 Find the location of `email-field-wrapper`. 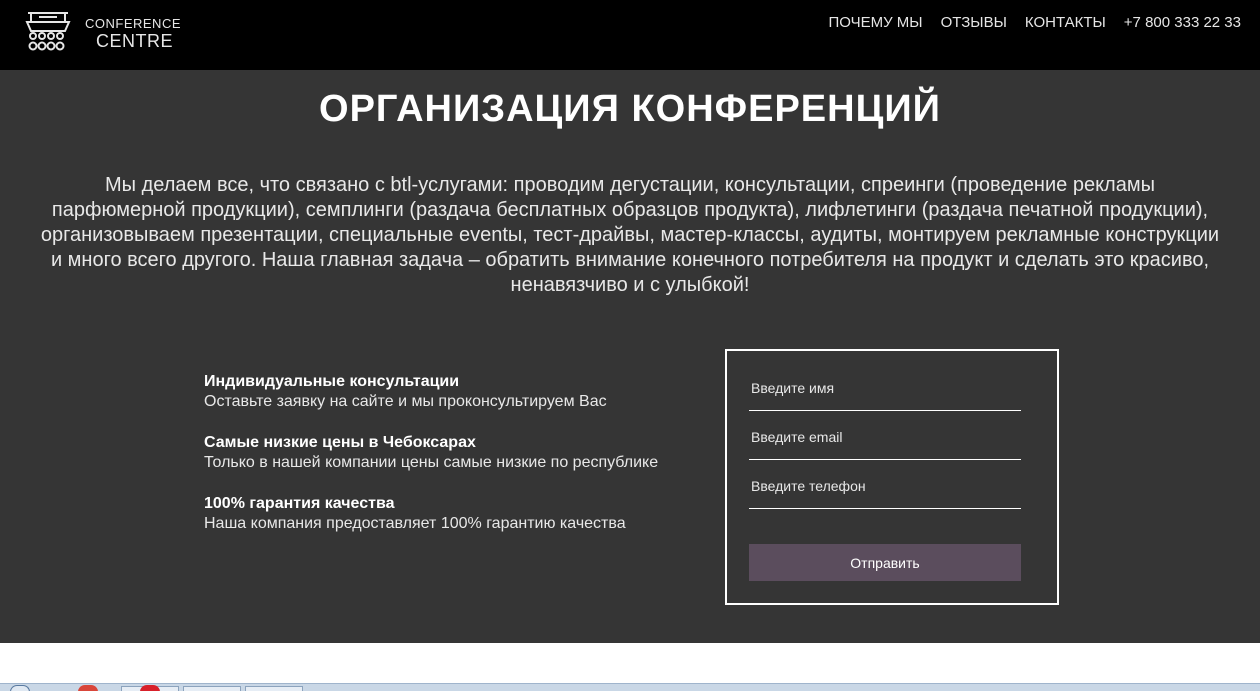

email-field-wrapper is located at coordinates (885, 443).